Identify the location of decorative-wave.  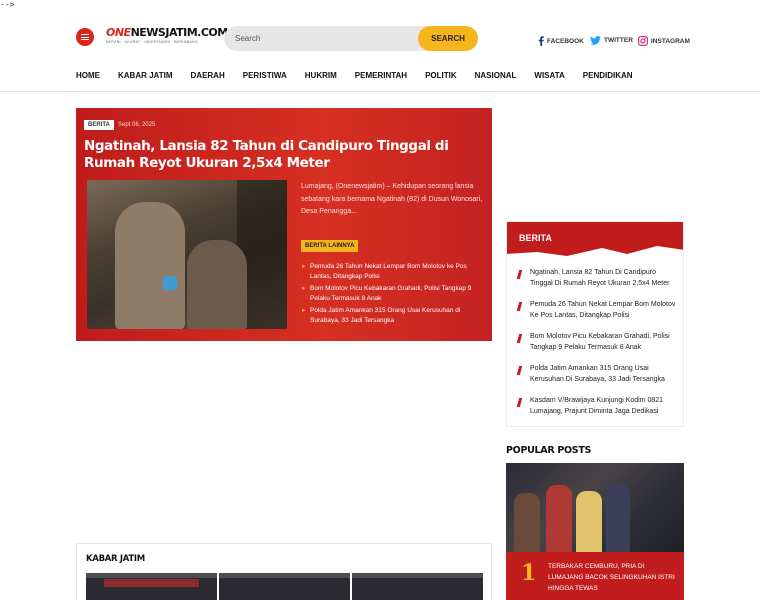
(595, 253).